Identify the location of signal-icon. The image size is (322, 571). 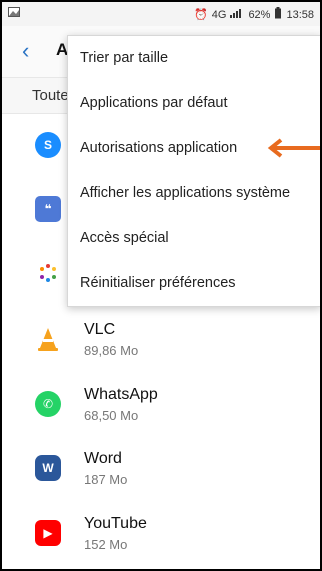
(237, 14).